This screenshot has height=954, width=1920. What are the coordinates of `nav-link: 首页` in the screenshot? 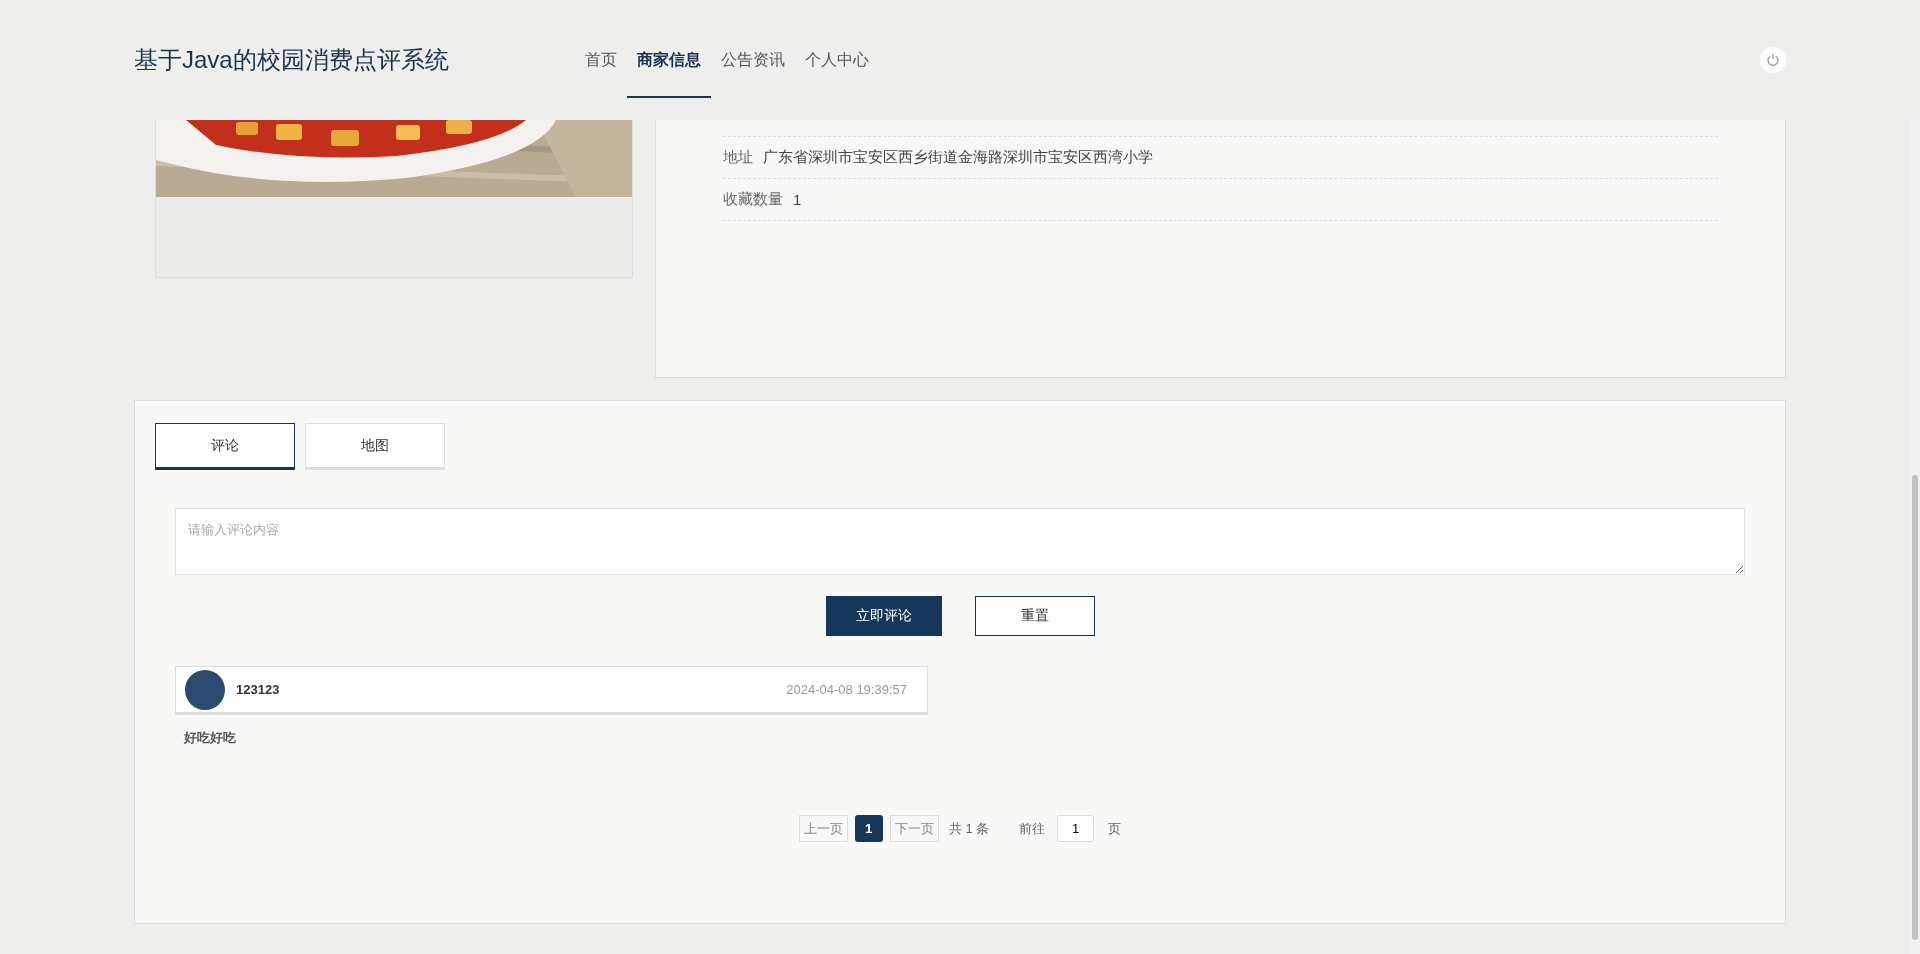 It's located at (601, 61).